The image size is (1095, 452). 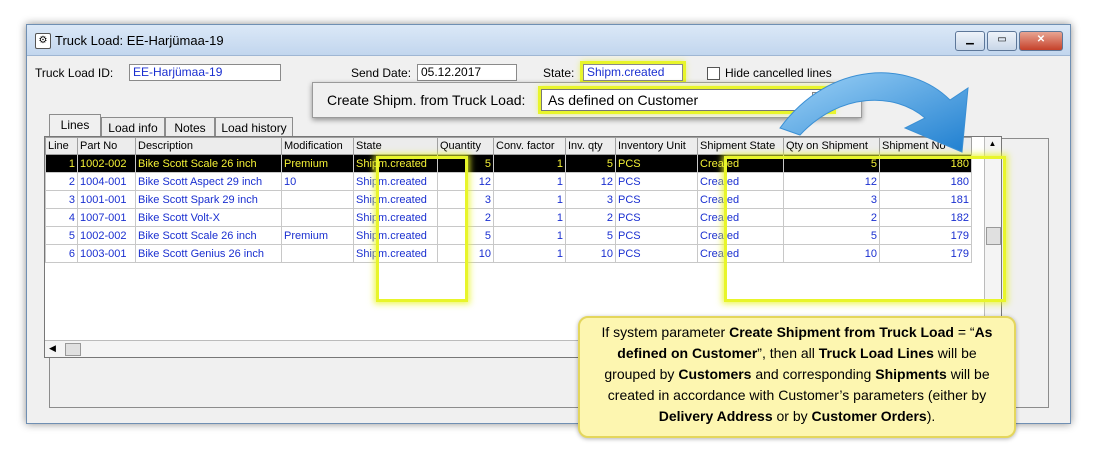 I want to click on callout-text: and corresponding, so click(x=813, y=374).